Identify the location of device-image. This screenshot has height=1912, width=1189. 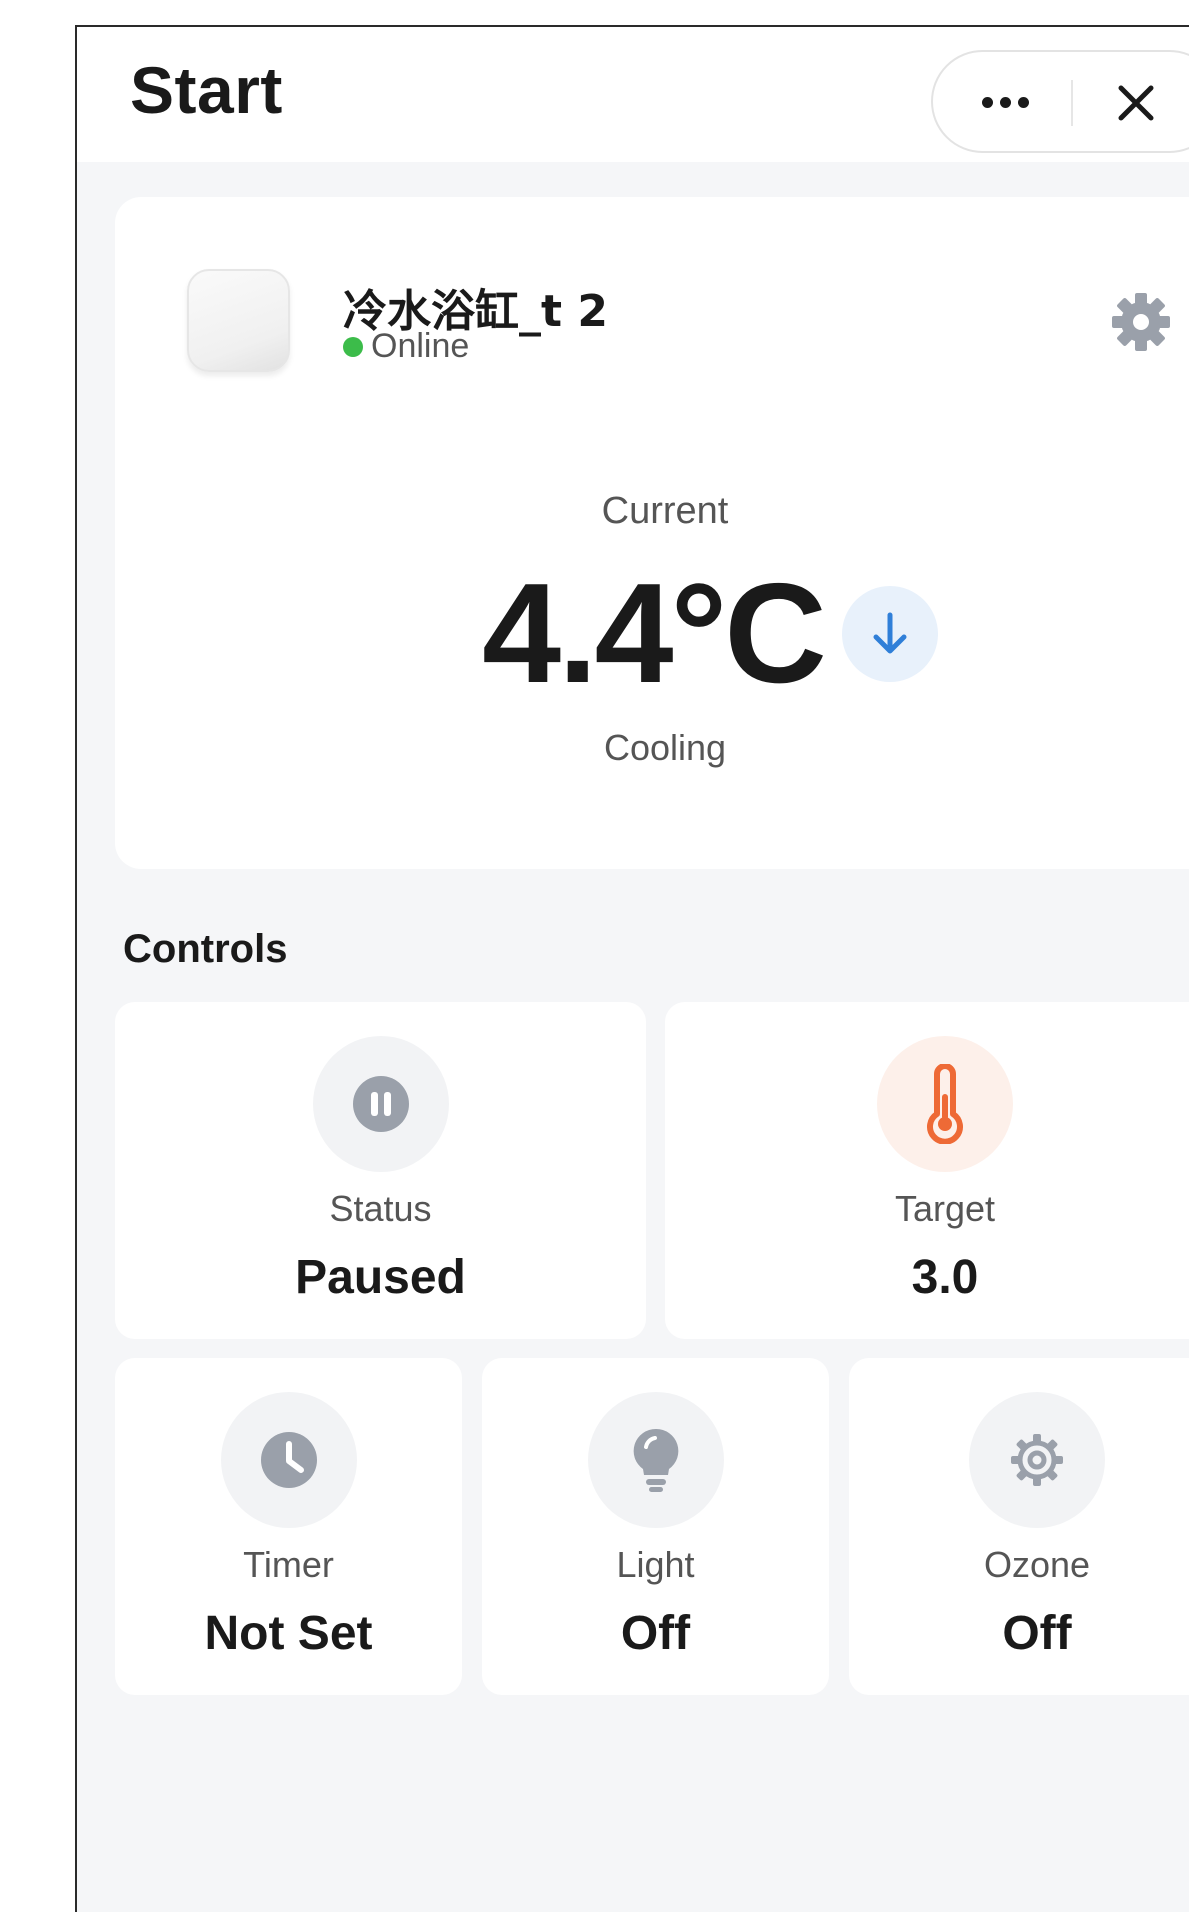
(238, 320).